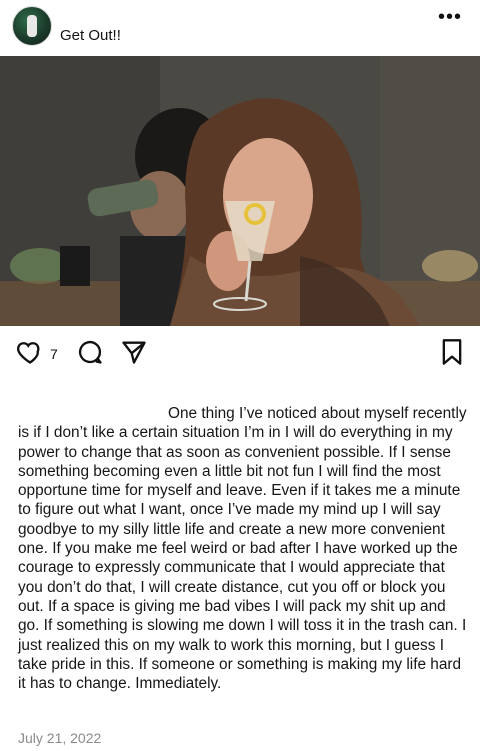 Image resolution: width=480 pixels, height=751 pixels. Describe the element at coordinates (32, 26) in the screenshot. I see `avatar` at that location.